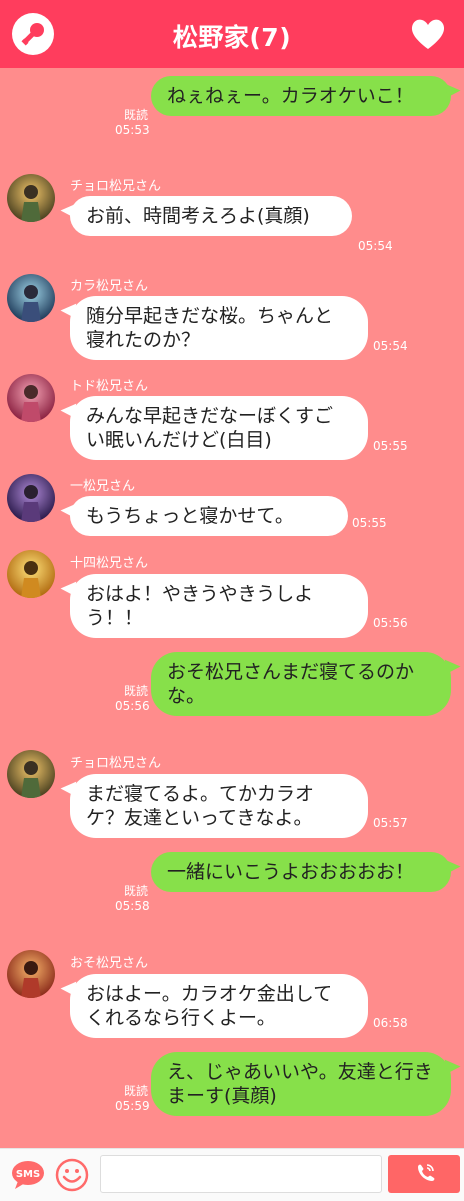 The height and width of the screenshot is (1201, 464). Describe the element at coordinates (132, 130) in the screenshot. I see `message-time: 05:53` at that location.